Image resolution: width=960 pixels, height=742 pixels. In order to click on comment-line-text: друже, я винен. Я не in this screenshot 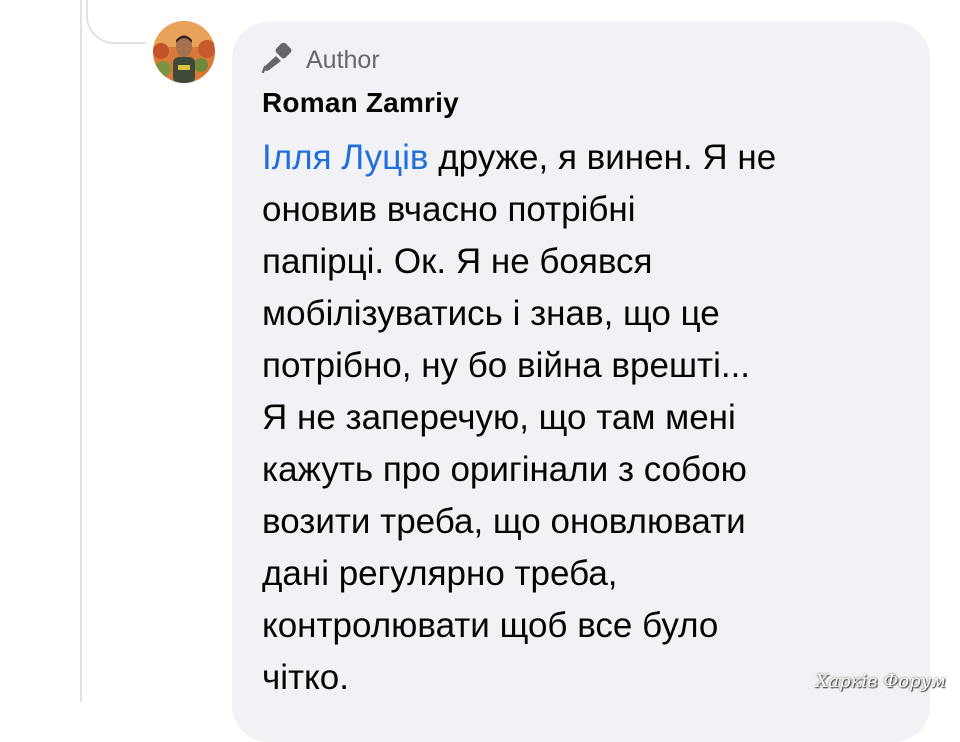, I will do `click(602, 157)`.